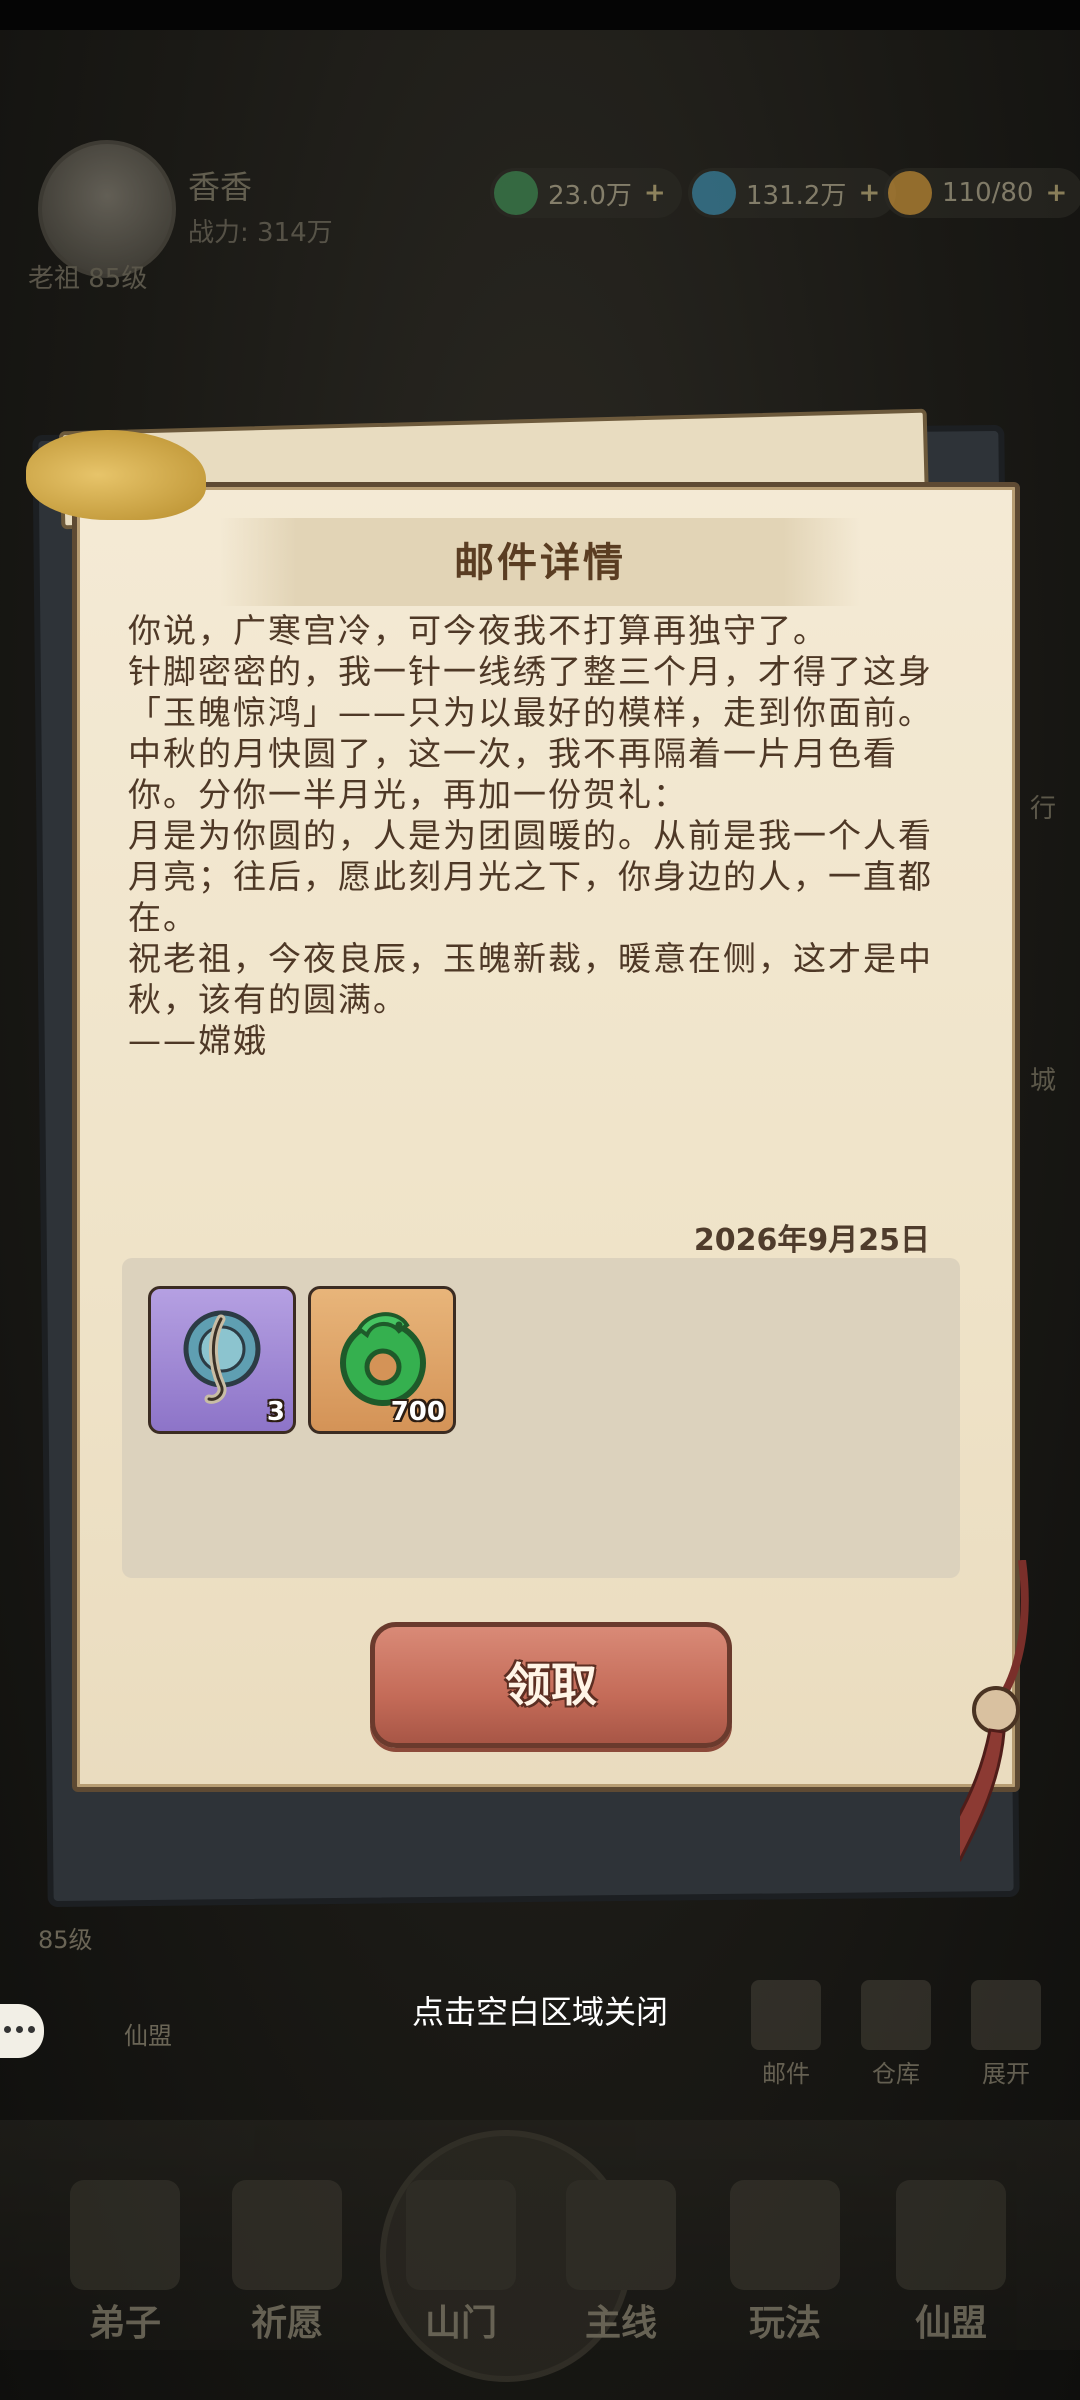  Describe the element at coordinates (590, 195) in the screenshot. I see `resource-value: 23.0万` at that location.